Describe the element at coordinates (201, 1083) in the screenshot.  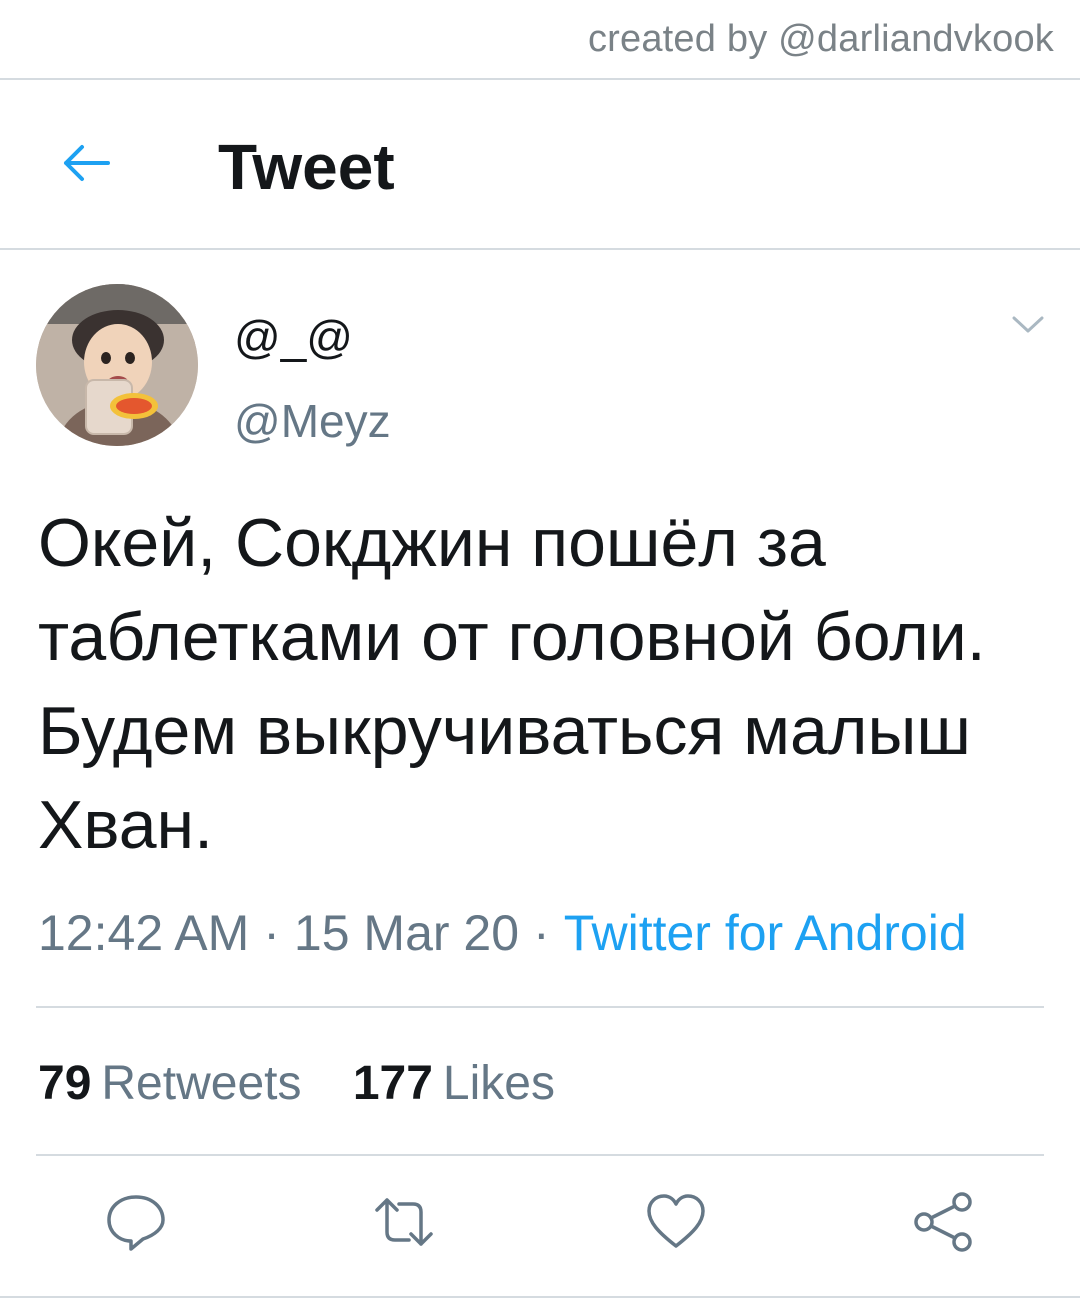
I see `retweets-label: Retweets` at that location.